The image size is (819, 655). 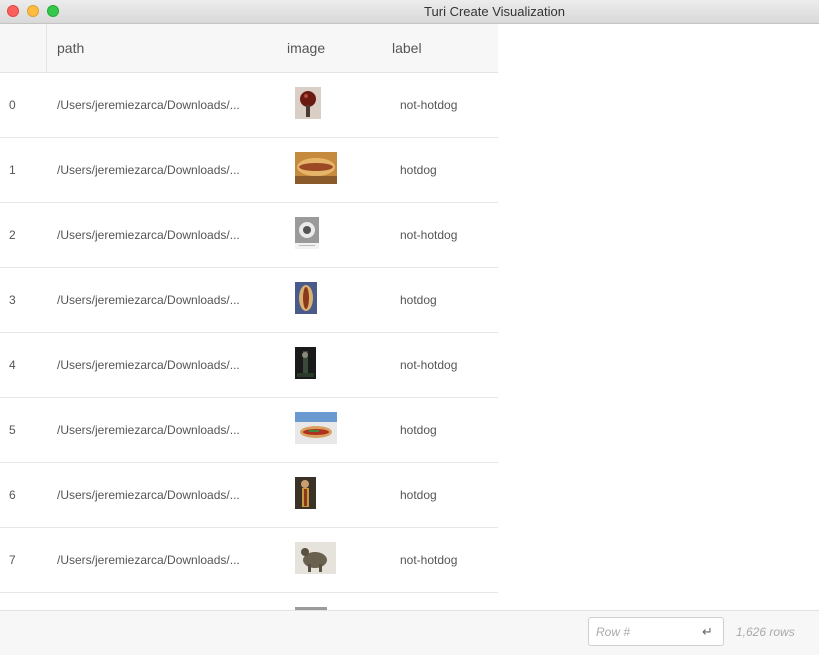 I want to click on row-index: 1, so click(x=12, y=170).